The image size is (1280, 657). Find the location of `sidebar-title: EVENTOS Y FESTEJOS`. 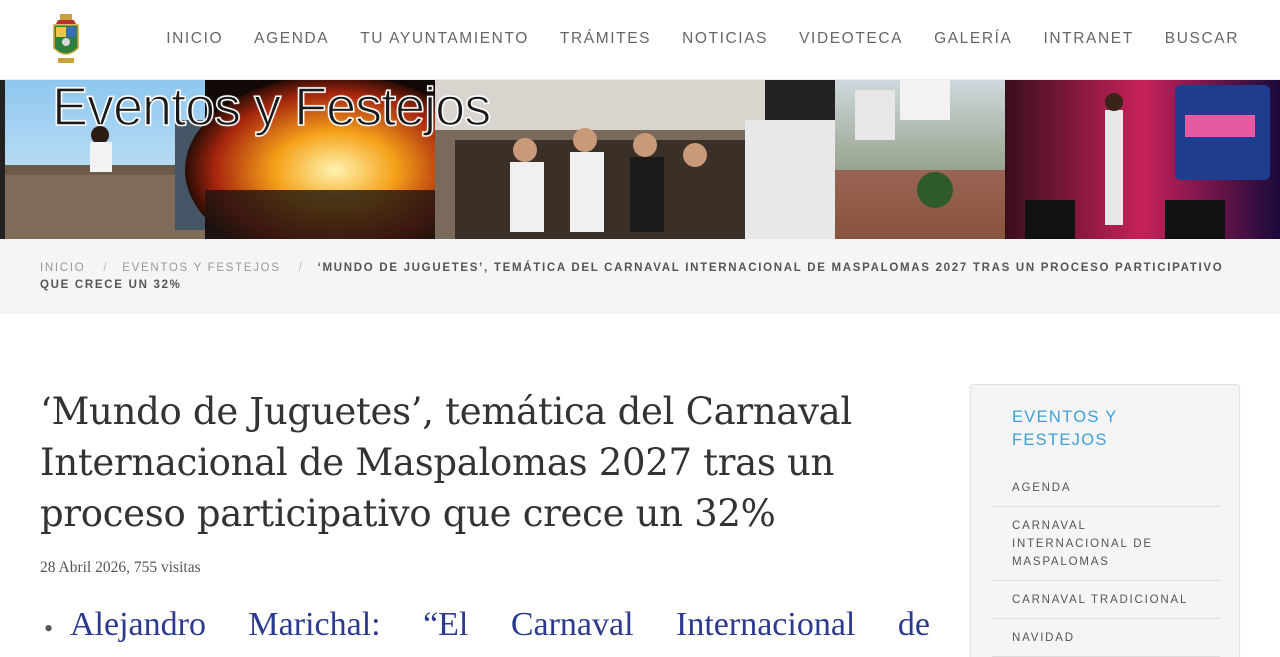

sidebar-title: EVENTOS Y FESTEJOS is located at coordinates (1065, 428).